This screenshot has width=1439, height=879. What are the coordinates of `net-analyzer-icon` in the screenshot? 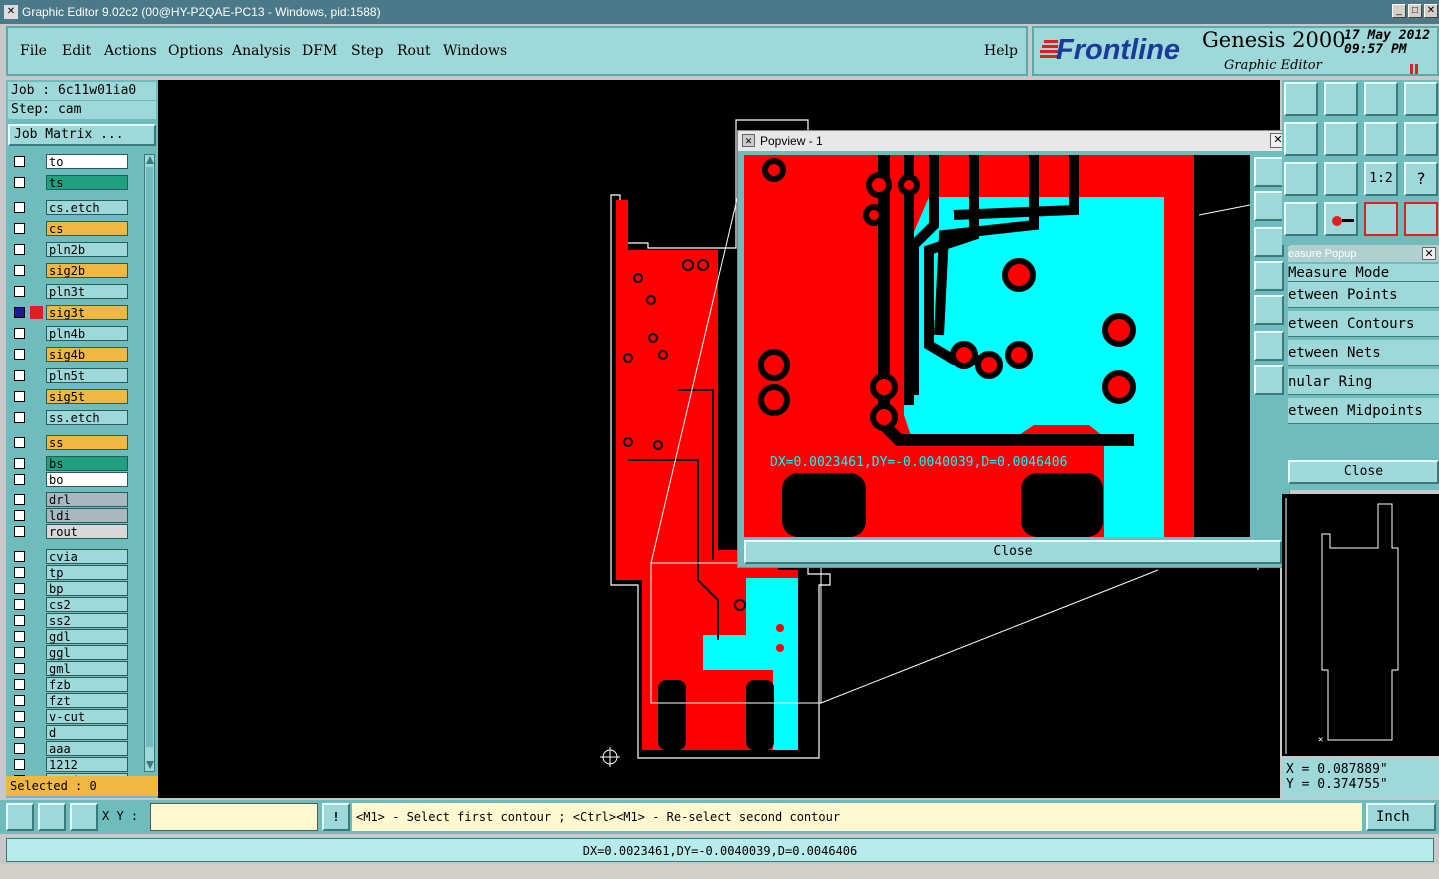 It's located at (1381, 219).